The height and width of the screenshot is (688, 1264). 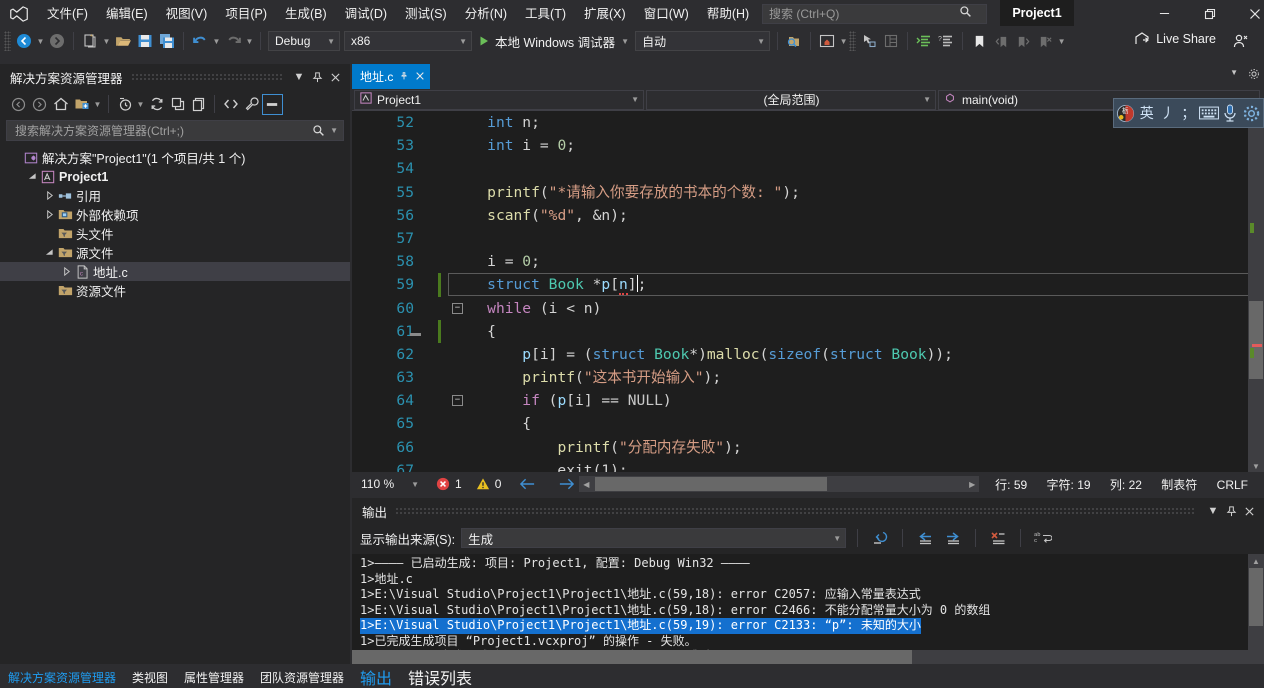 What do you see at coordinates (1256, 340) in the screenshot?
I see `scrollbar-thumb` at bounding box center [1256, 340].